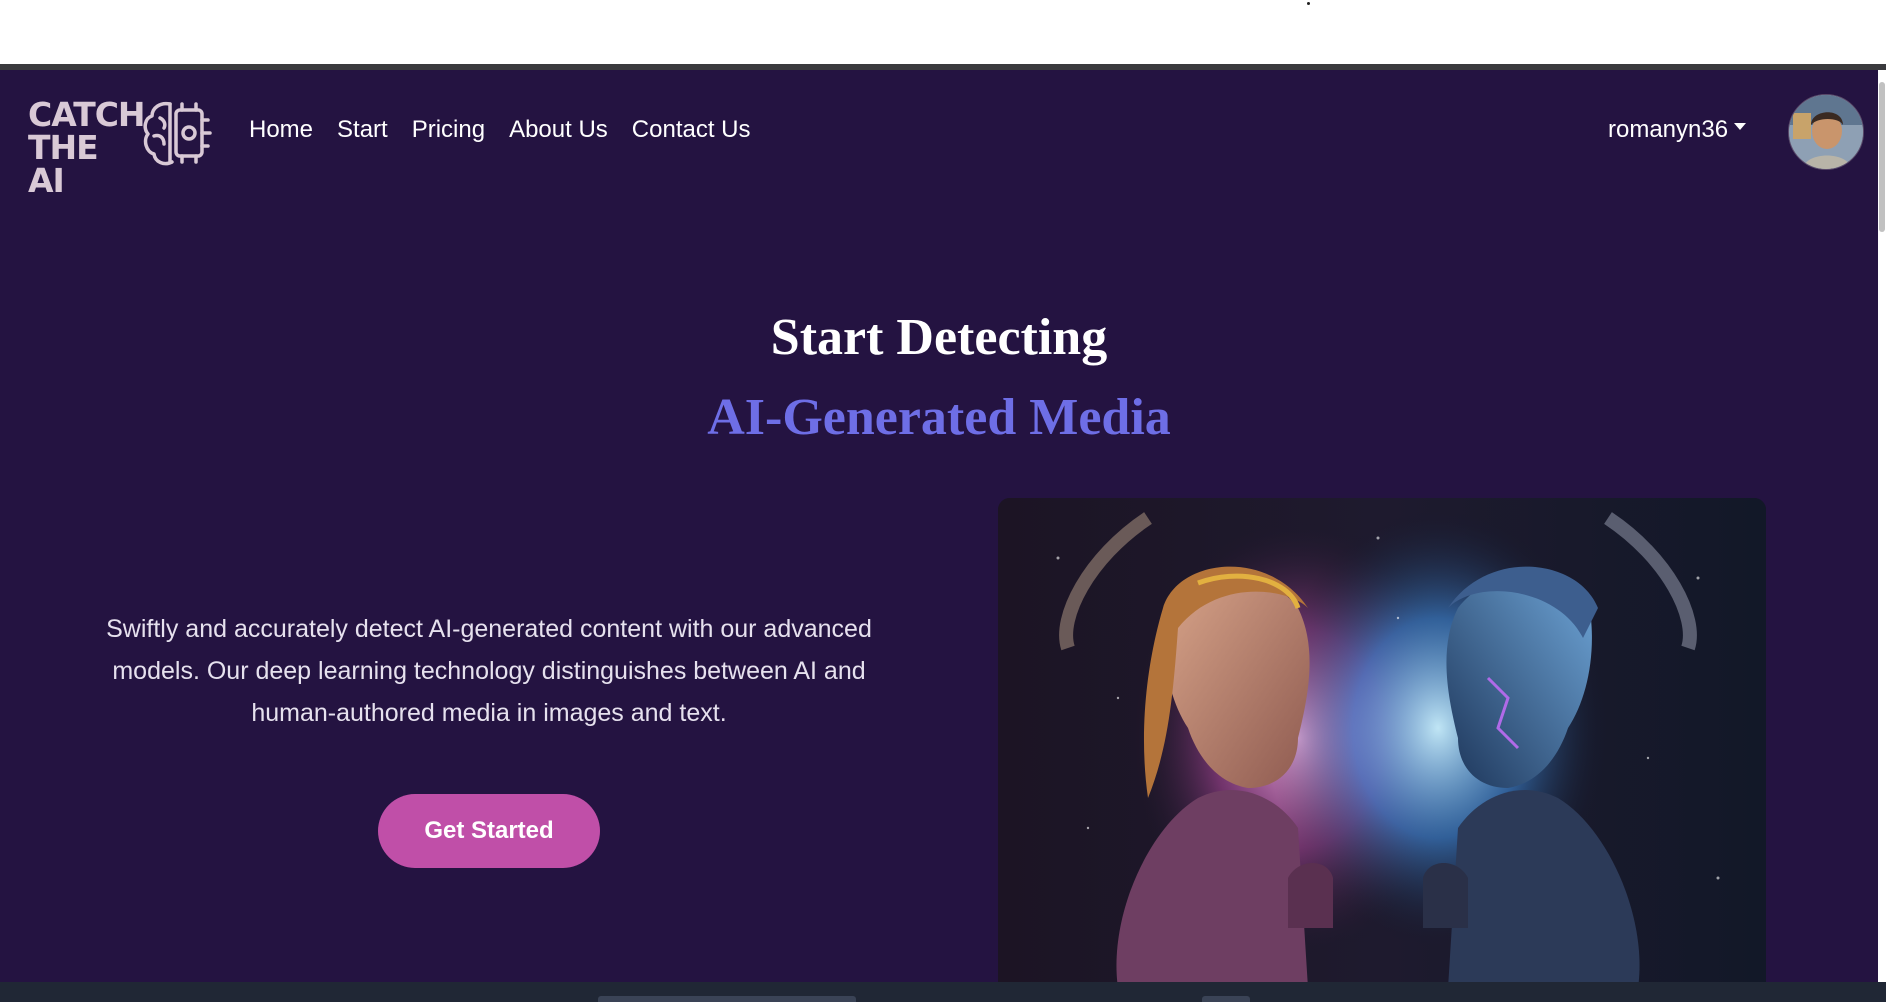 Image resolution: width=1886 pixels, height=1002 pixels. I want to click on user-dropdown: romanyn36, so click(1677, 130).